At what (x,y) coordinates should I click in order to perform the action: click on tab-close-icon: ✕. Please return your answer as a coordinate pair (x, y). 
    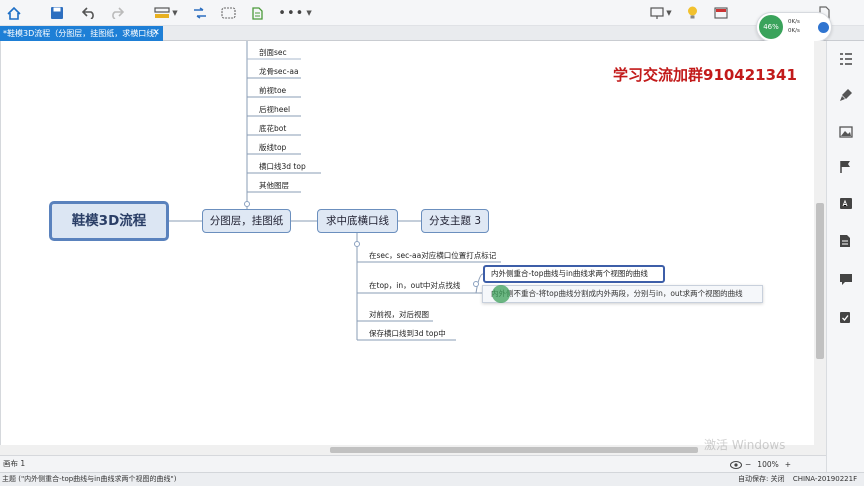
    Looking at the image, I should click on (156, 33).